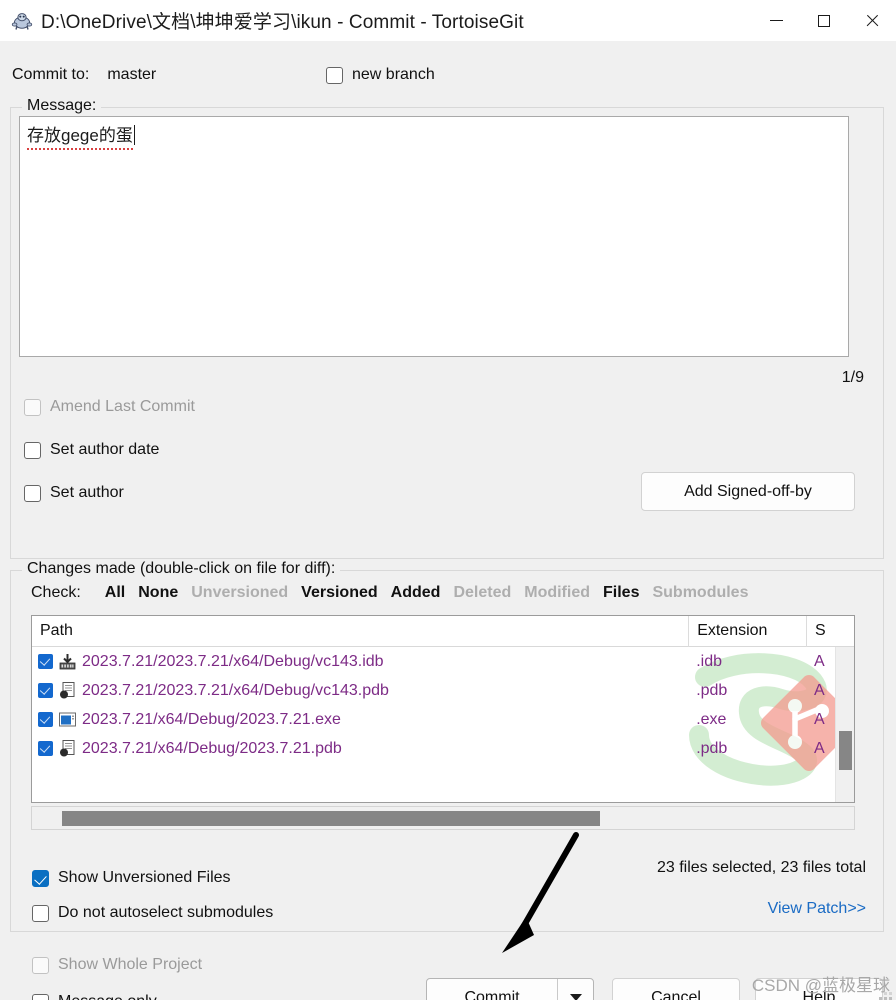 The image size is (896, 1000). I want to click on message-only-checkbox: Message only, so click(94, 996).